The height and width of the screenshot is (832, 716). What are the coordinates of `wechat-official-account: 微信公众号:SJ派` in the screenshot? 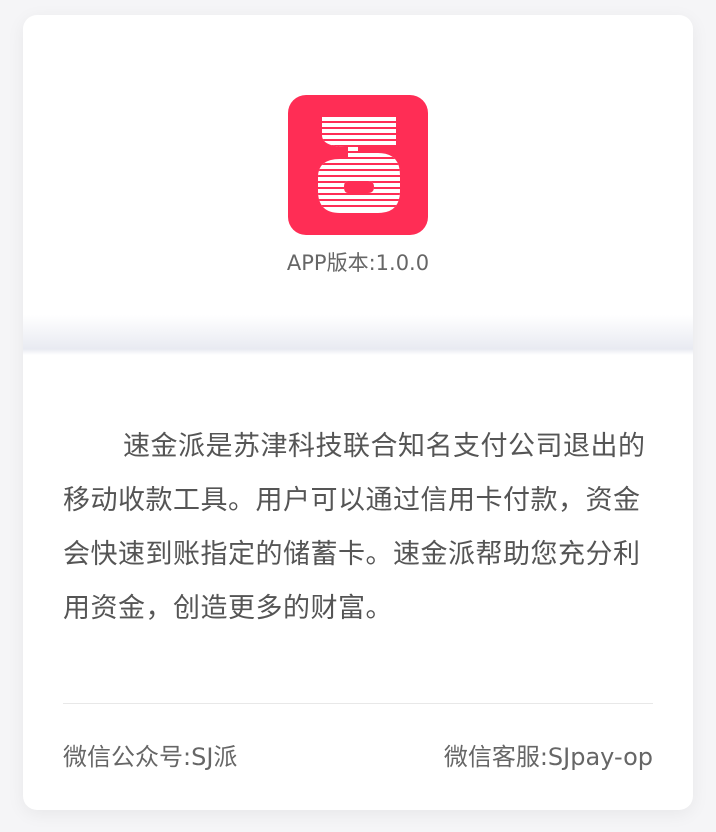 It's located at (150, 757).